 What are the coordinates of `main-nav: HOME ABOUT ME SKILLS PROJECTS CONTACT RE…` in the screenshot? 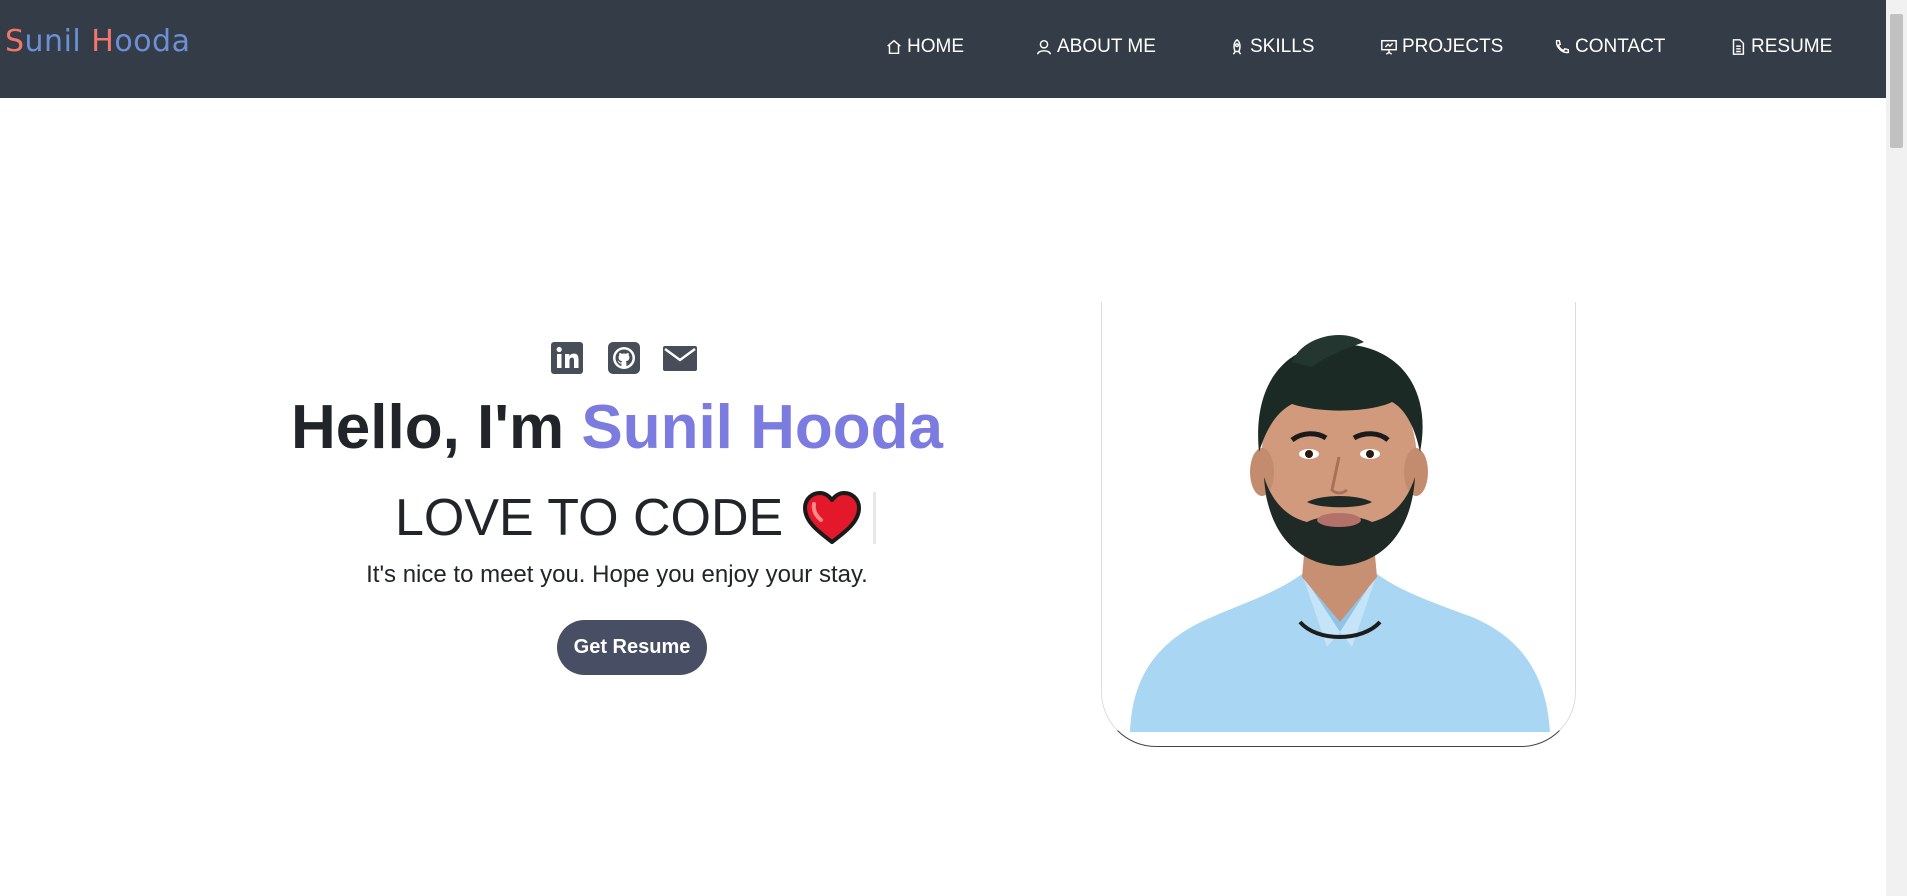 It's located at (943, 51).